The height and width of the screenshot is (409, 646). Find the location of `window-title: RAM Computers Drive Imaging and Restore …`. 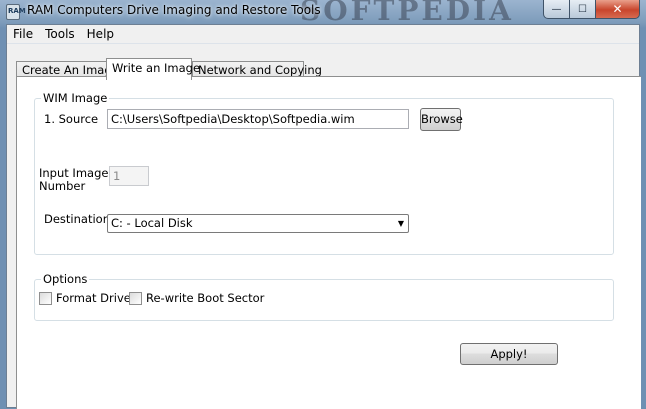

window-title: RAM Computers Drive Imaging and Restore … is located at coordinates (174, 10).